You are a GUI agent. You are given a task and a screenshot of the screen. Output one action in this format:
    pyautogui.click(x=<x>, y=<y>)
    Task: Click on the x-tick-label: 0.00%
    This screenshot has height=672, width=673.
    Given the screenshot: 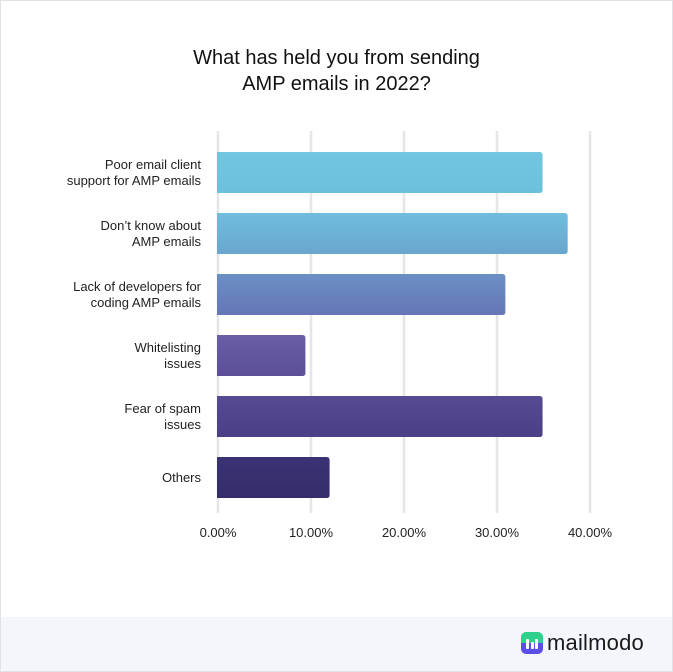 What is the action you would take?
    pyautogui.click(x=218, y=532)
    